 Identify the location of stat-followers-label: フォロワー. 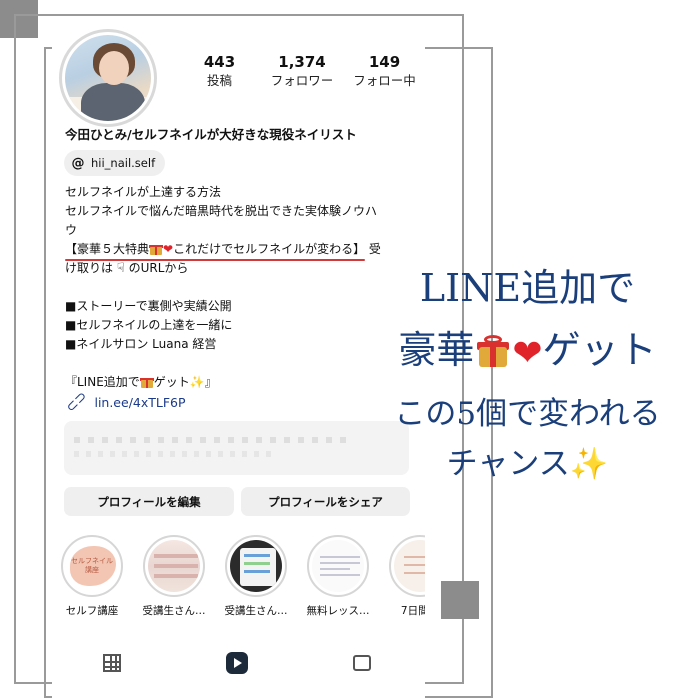
(302, 80).